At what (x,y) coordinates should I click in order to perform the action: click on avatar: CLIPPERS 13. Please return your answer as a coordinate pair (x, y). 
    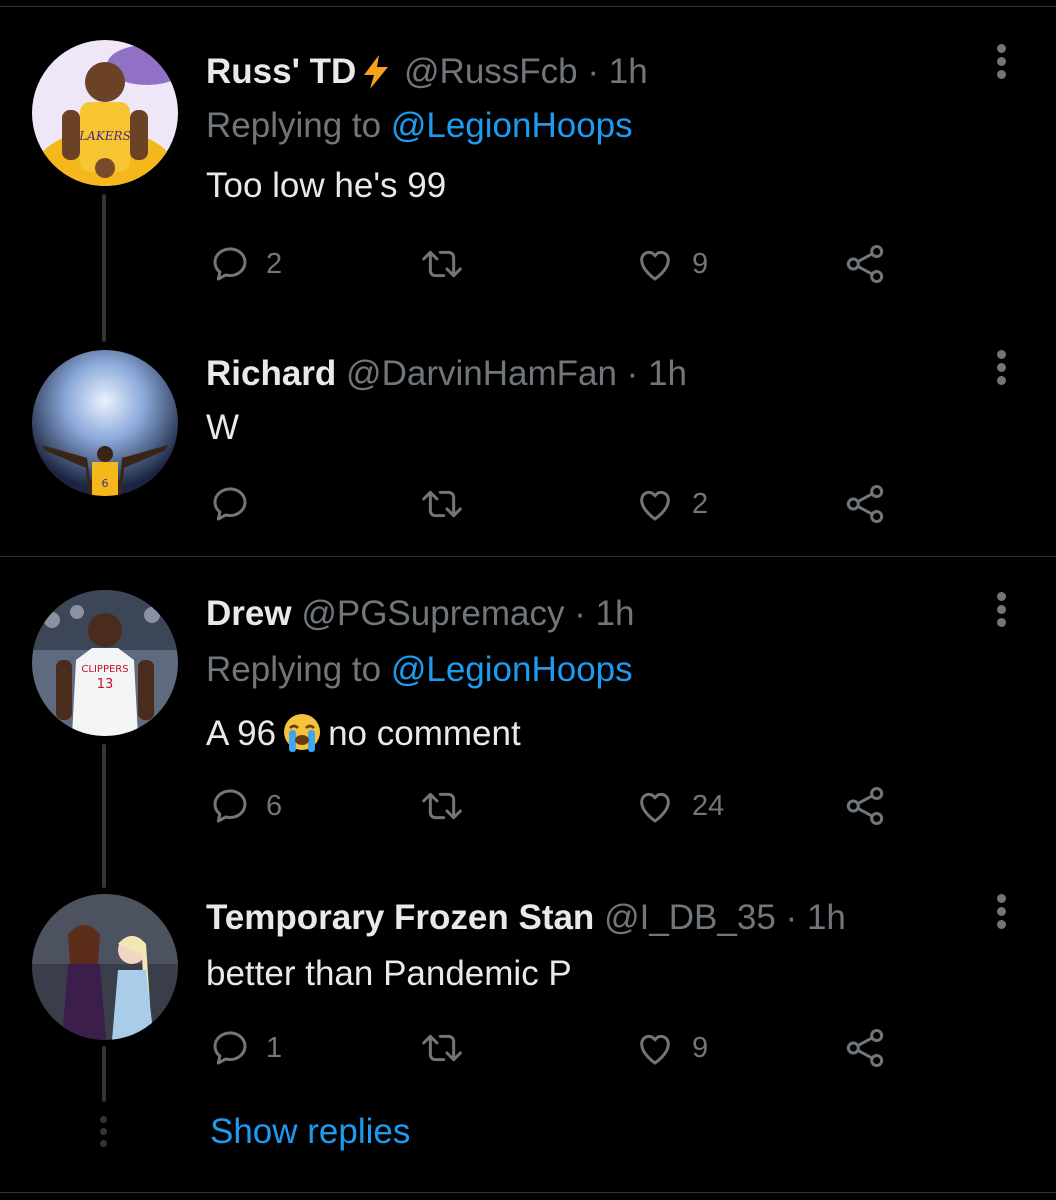
    Looking at the image, I should click on (105, 663).